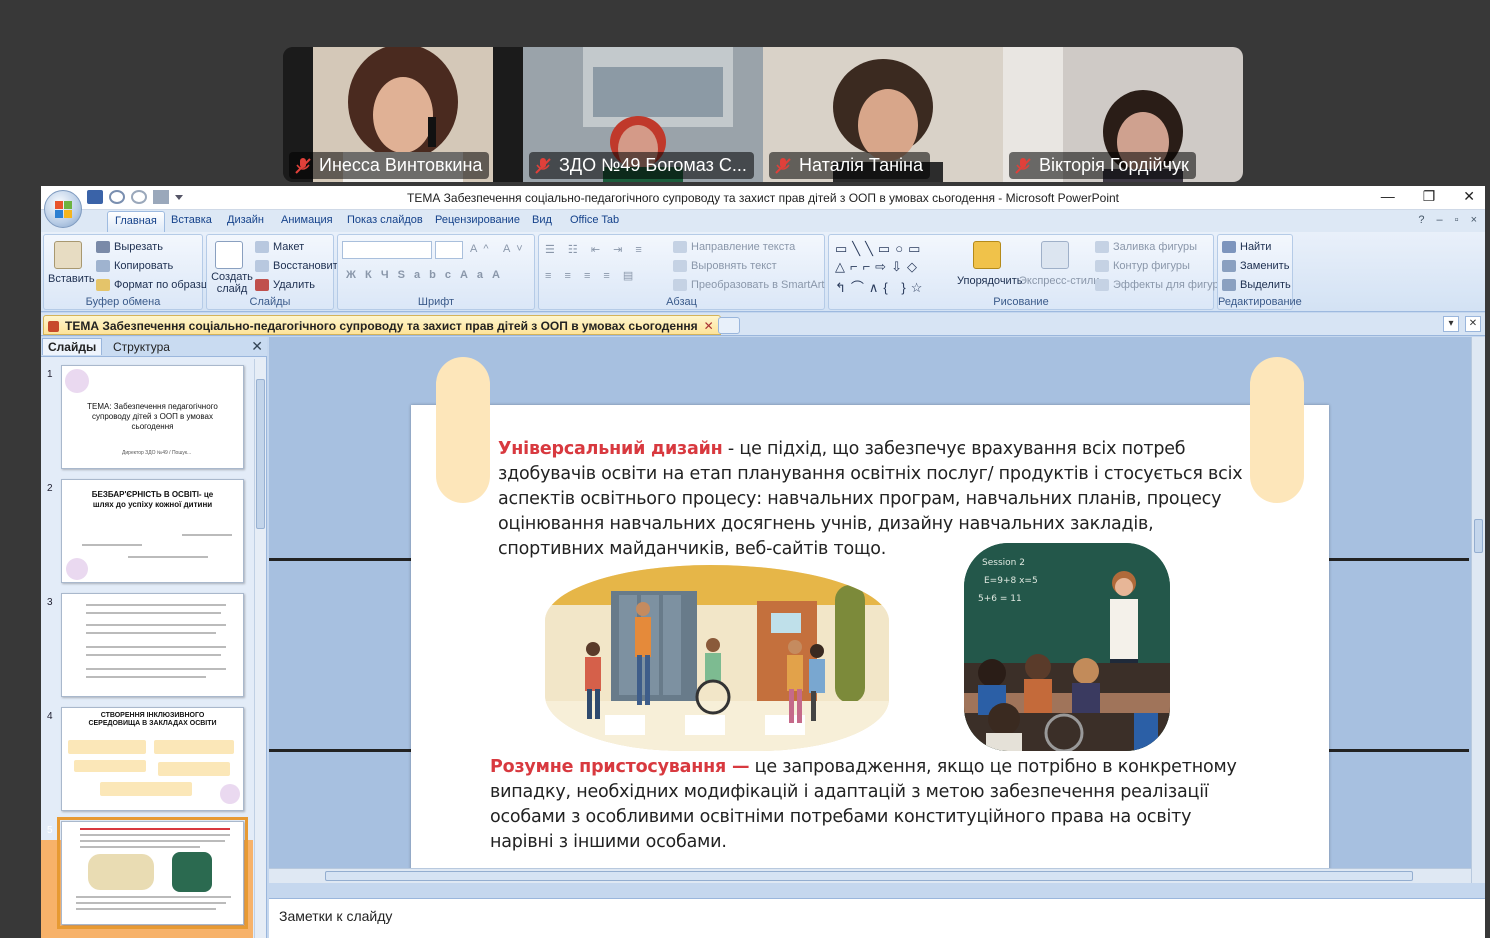 This screenshot has height=938, width=1490. What do you see at coordinates (279, 247) in the screenshot?
I see `layout-button: Макет` at bounding box center [279, 247].